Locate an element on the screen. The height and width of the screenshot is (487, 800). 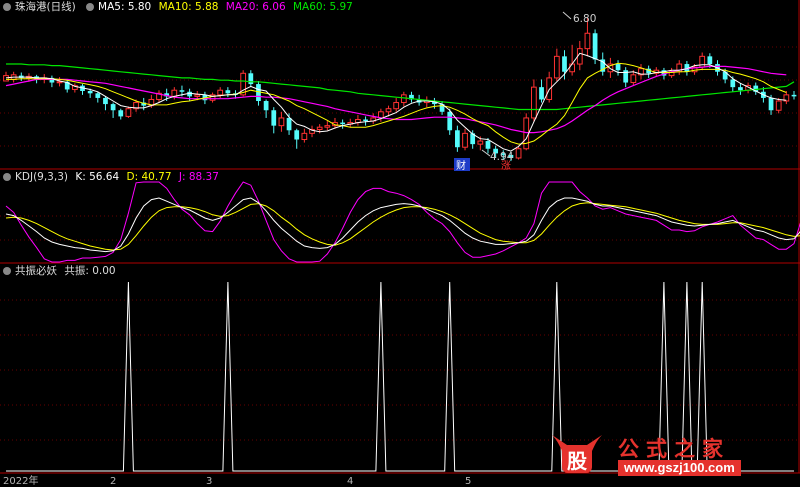
marker-zhang: 涨 is located at coordinates (506, 166).